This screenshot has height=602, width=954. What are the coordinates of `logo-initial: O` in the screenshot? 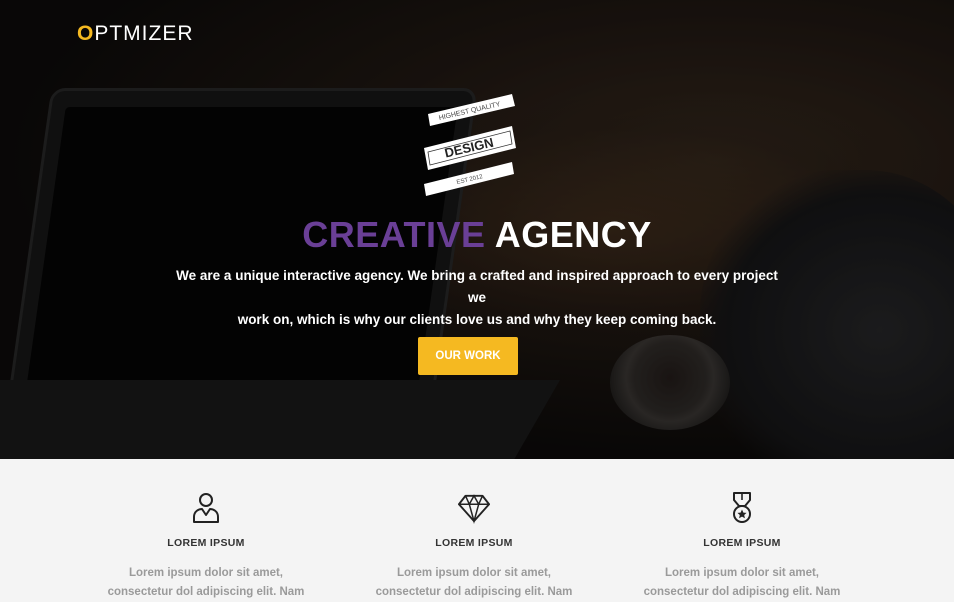 It's located at (86, 33).